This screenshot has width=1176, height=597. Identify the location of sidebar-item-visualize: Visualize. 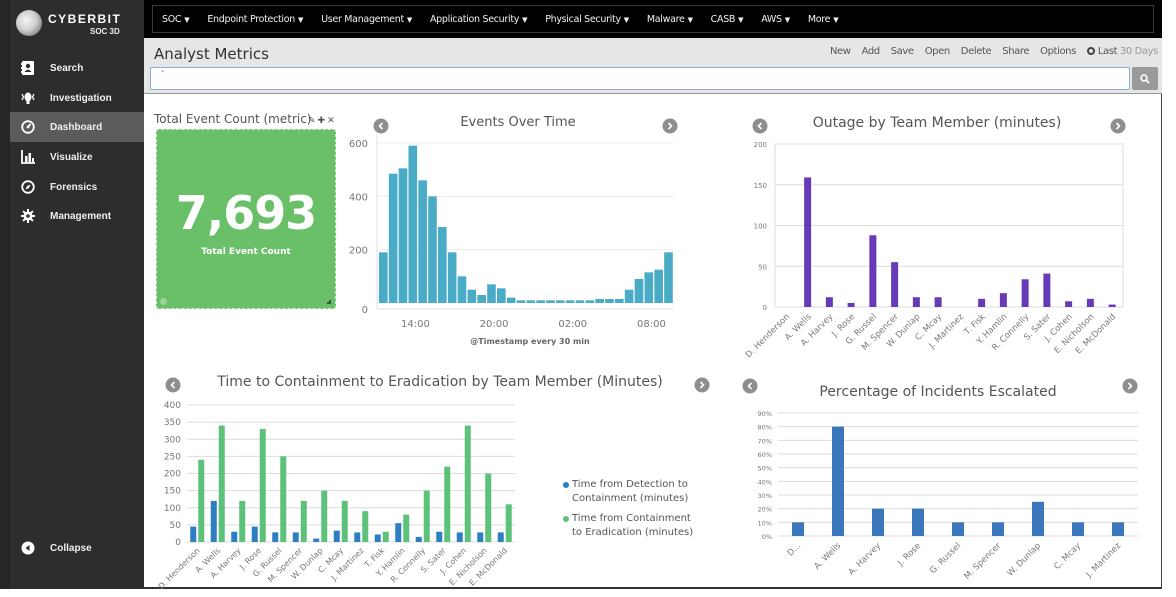
(77, 157).